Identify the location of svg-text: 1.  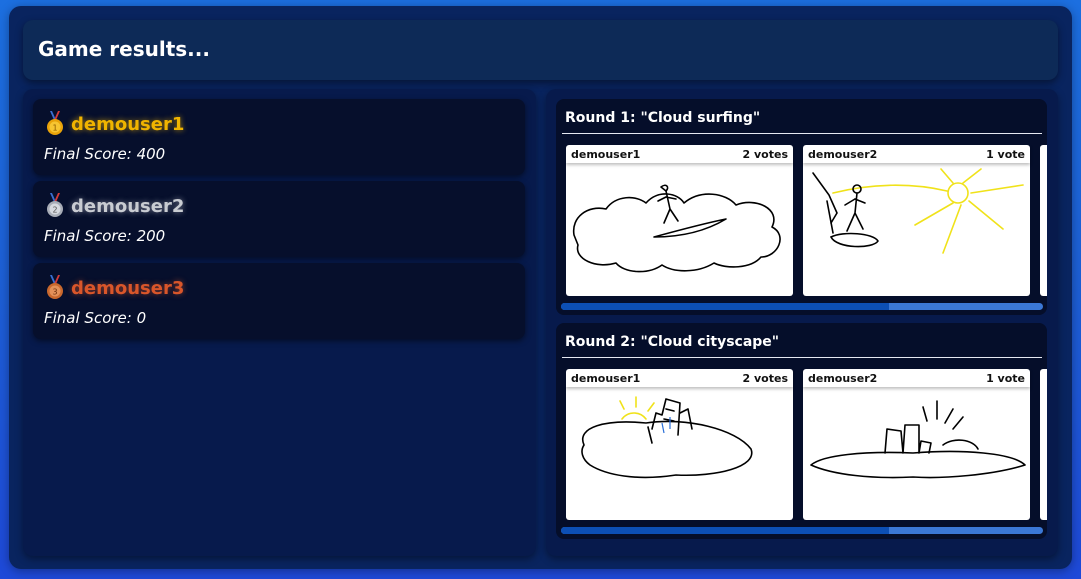
(54, 128).